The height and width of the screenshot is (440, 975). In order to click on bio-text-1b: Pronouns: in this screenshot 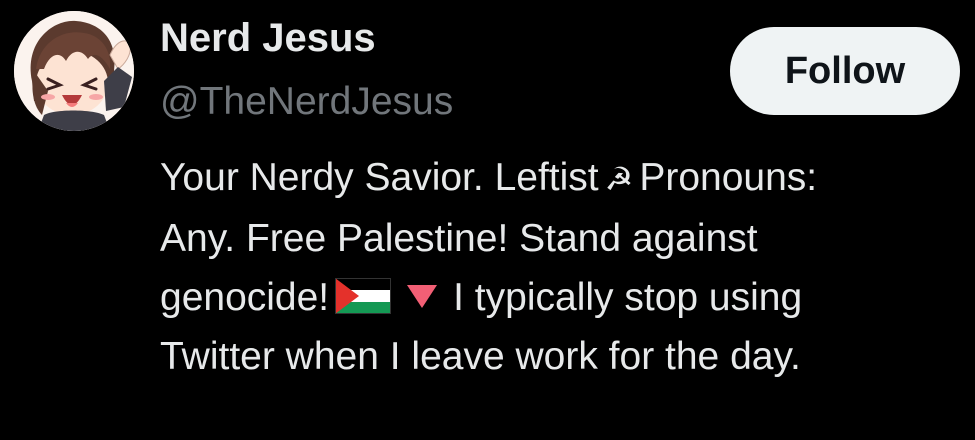, I will do `click(728, 177)`.